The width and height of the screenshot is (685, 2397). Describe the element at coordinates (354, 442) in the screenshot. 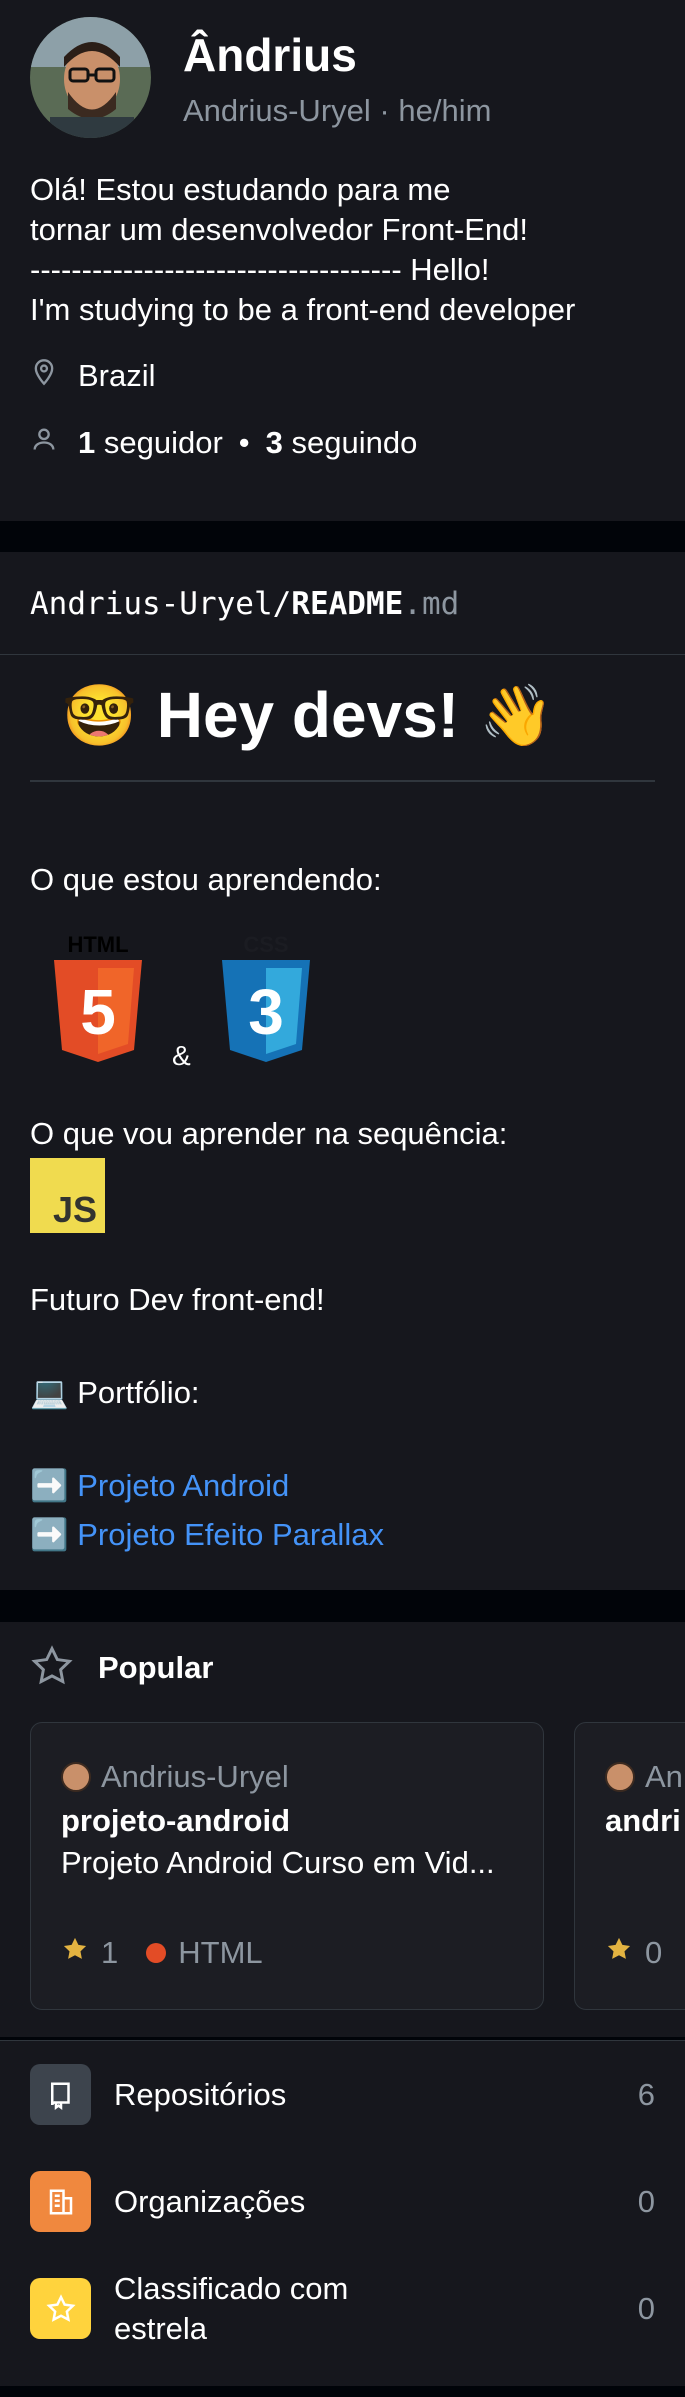

I see `following-label: seguindo` at that location.